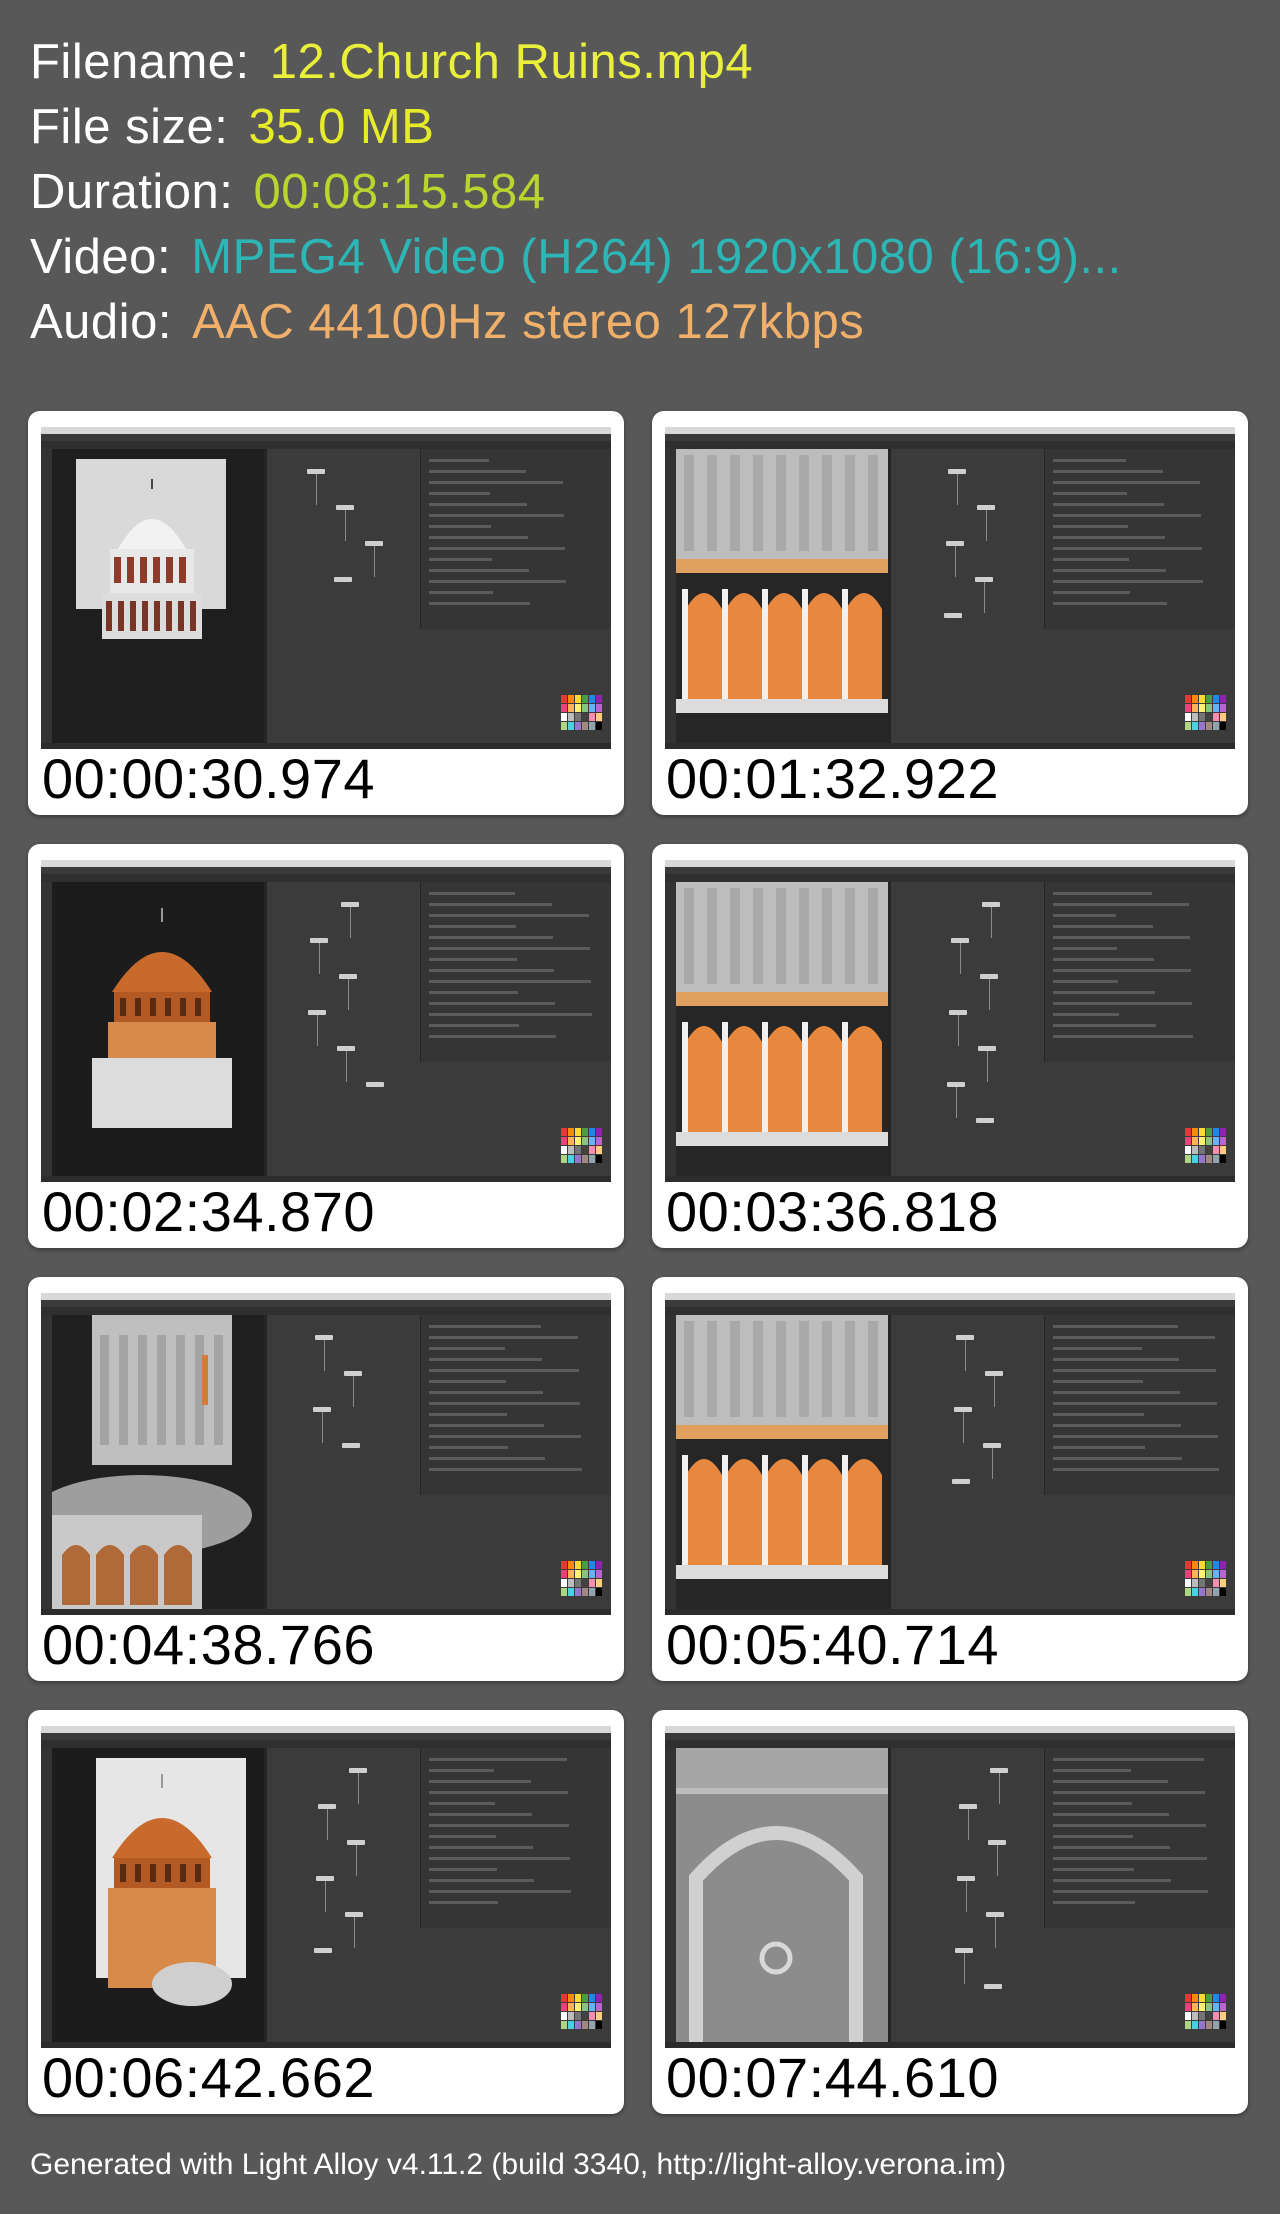 This screenshot has height=2214, width=1280. I want to click on duration-row: Duration: 00:08:15.584, so click(576, 192).